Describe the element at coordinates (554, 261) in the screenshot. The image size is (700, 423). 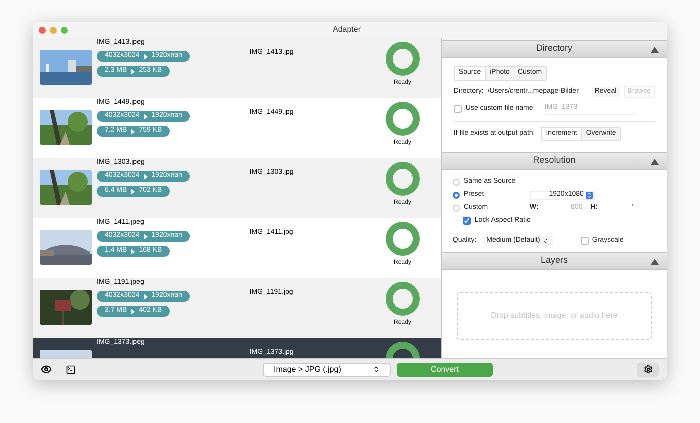
I see `section-header: Layers` at that location.